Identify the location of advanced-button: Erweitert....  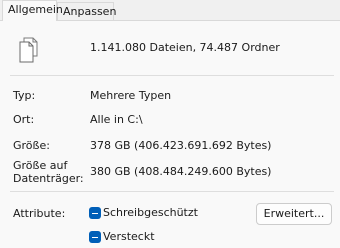
(294, 214).